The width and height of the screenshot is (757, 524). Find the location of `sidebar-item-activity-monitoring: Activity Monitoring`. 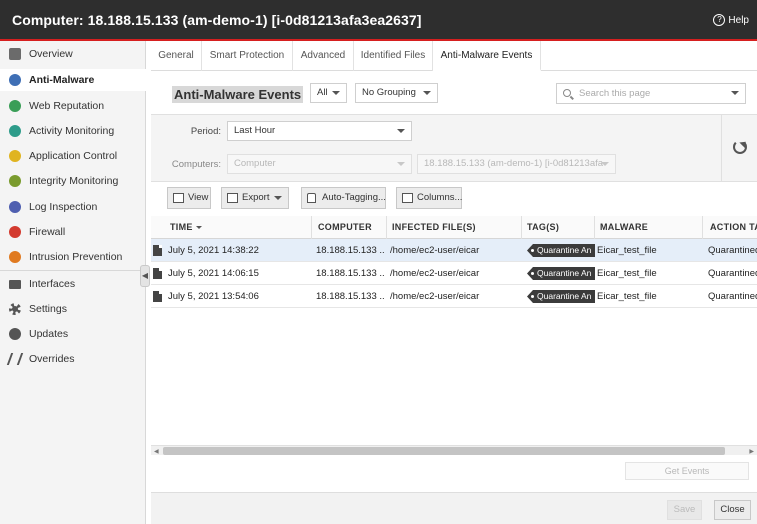

sidebar-item-activity-monitoring: Activity Monitoring is located at coordinates (73, 131).